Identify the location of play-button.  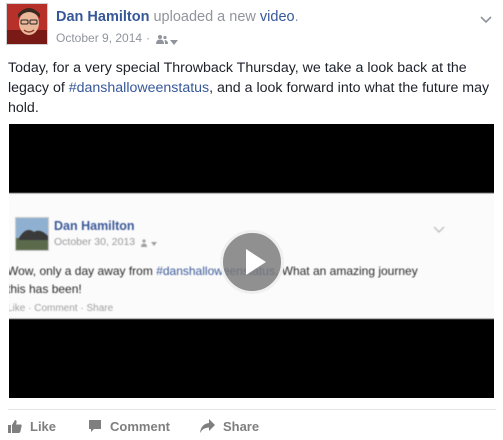
(252, 262).